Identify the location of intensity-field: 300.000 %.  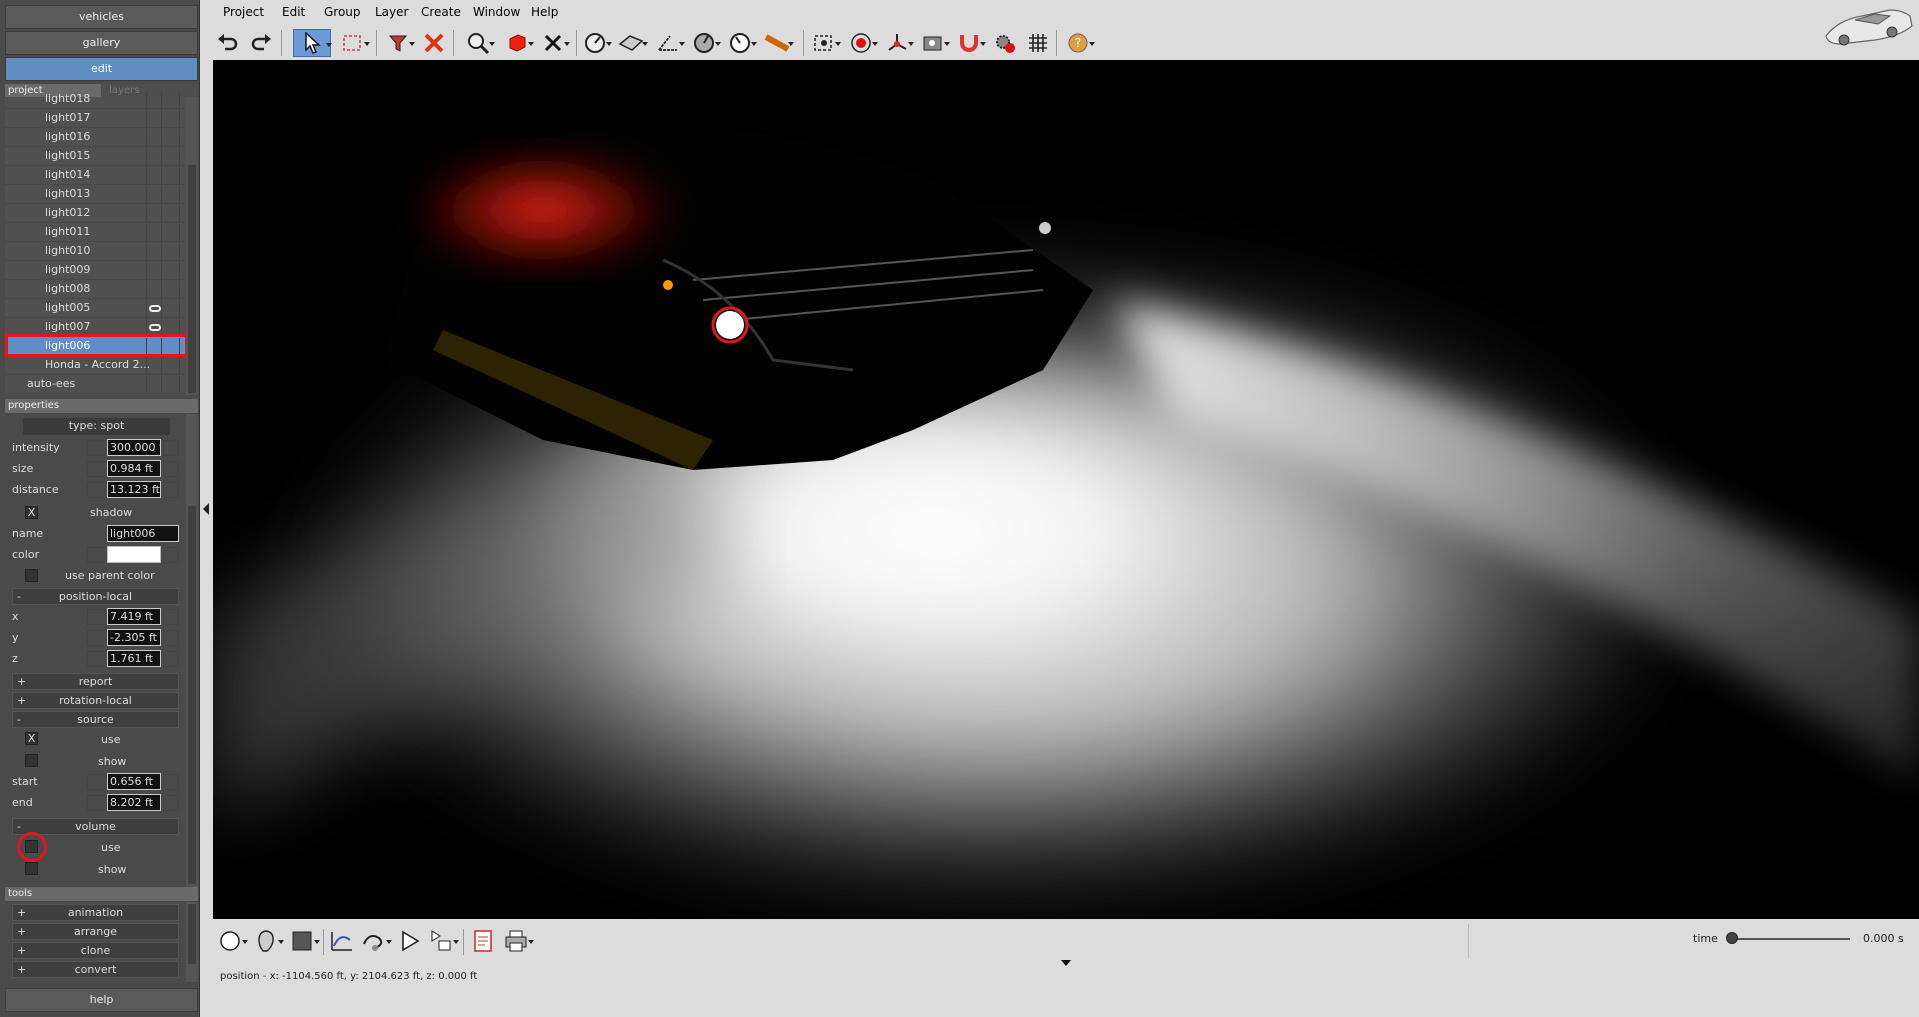
(134, 447).